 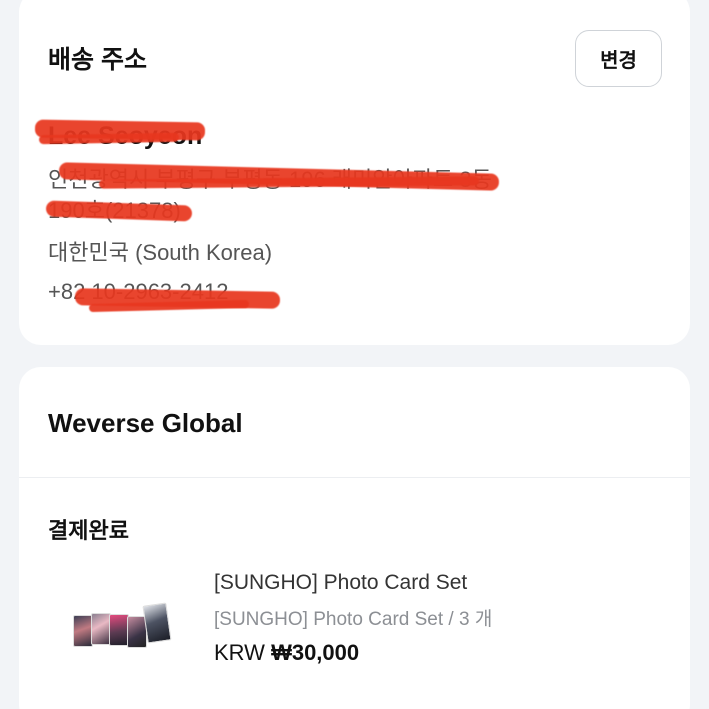 I want to click on store-name: Weverse Global, so click(x=145, y=423).